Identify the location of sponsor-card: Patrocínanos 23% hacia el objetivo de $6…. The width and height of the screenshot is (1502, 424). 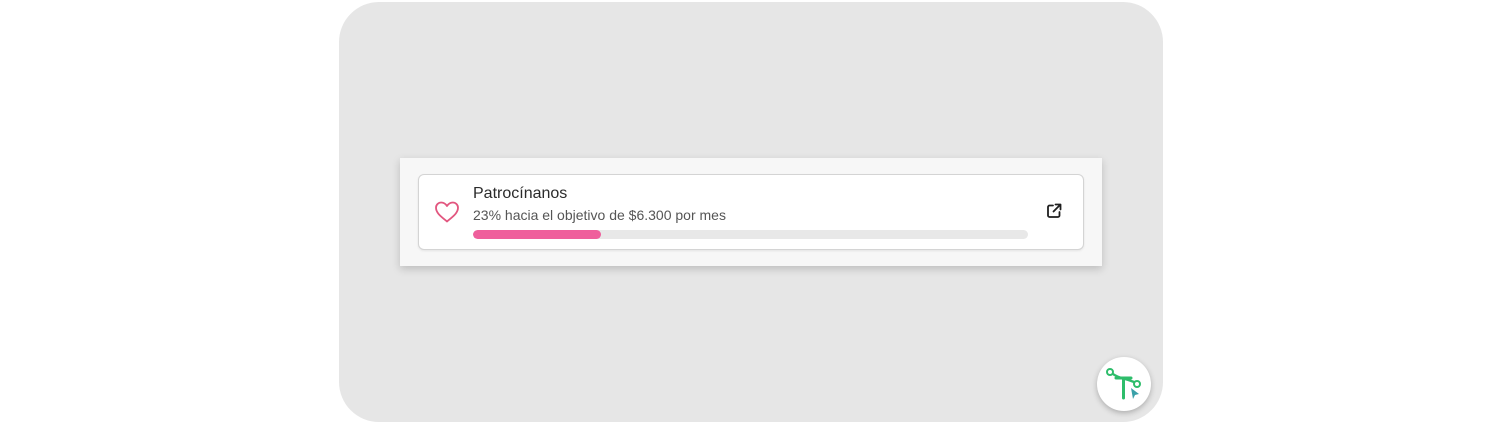
(751, 212).